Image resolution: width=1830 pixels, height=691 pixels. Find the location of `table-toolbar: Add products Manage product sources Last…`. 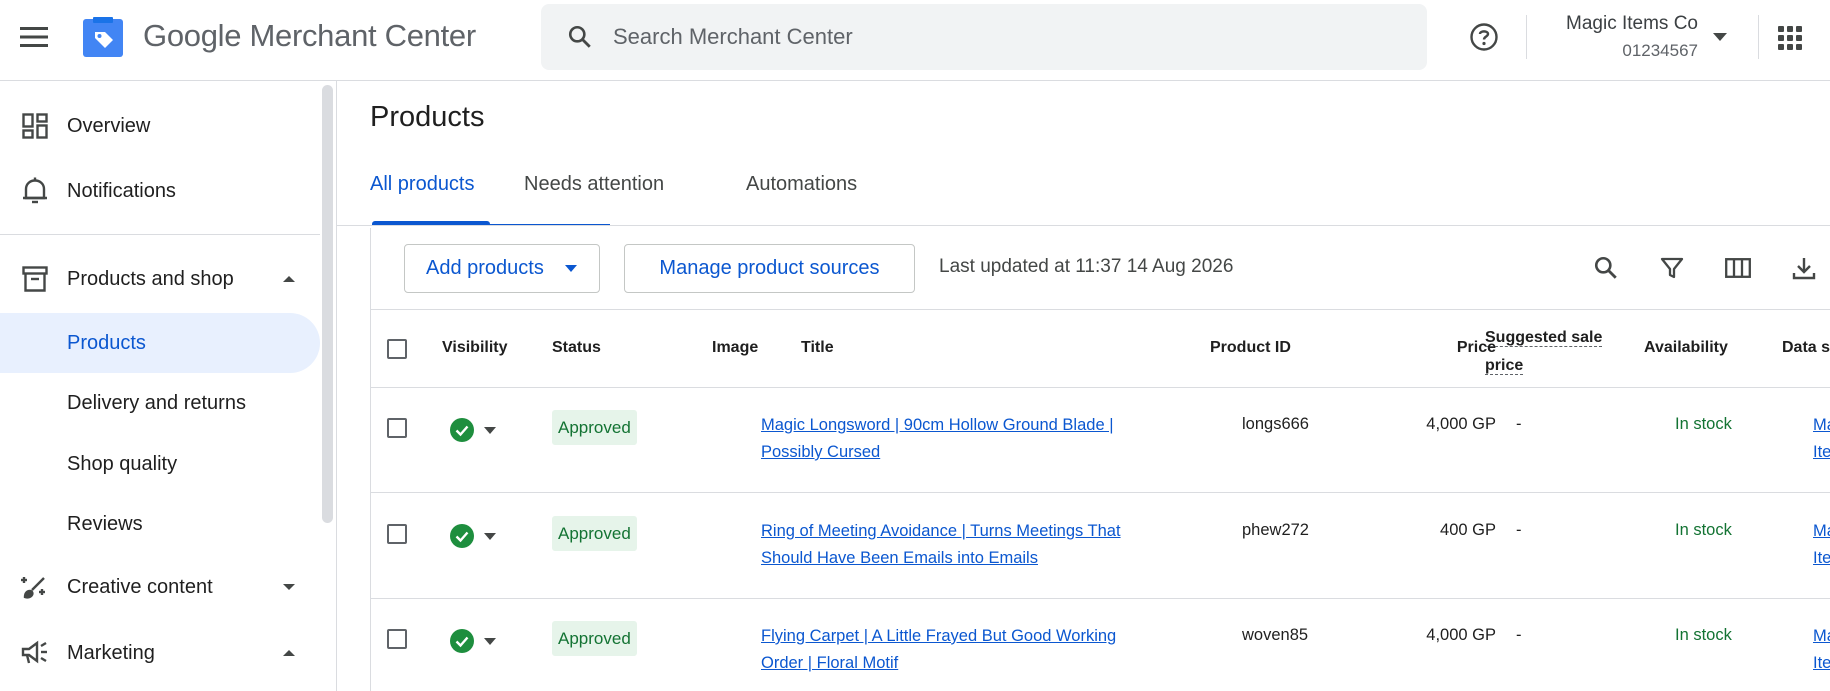

table-toolbar: Add products Manage product sources Last… is located at coordinates (1100, 269).